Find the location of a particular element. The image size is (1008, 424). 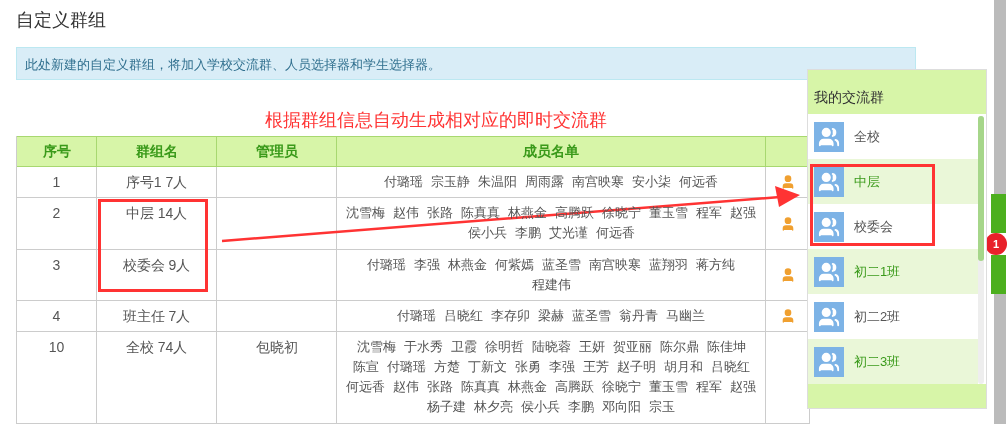

column-header: 管理员 is located at coordinates (276, 151).